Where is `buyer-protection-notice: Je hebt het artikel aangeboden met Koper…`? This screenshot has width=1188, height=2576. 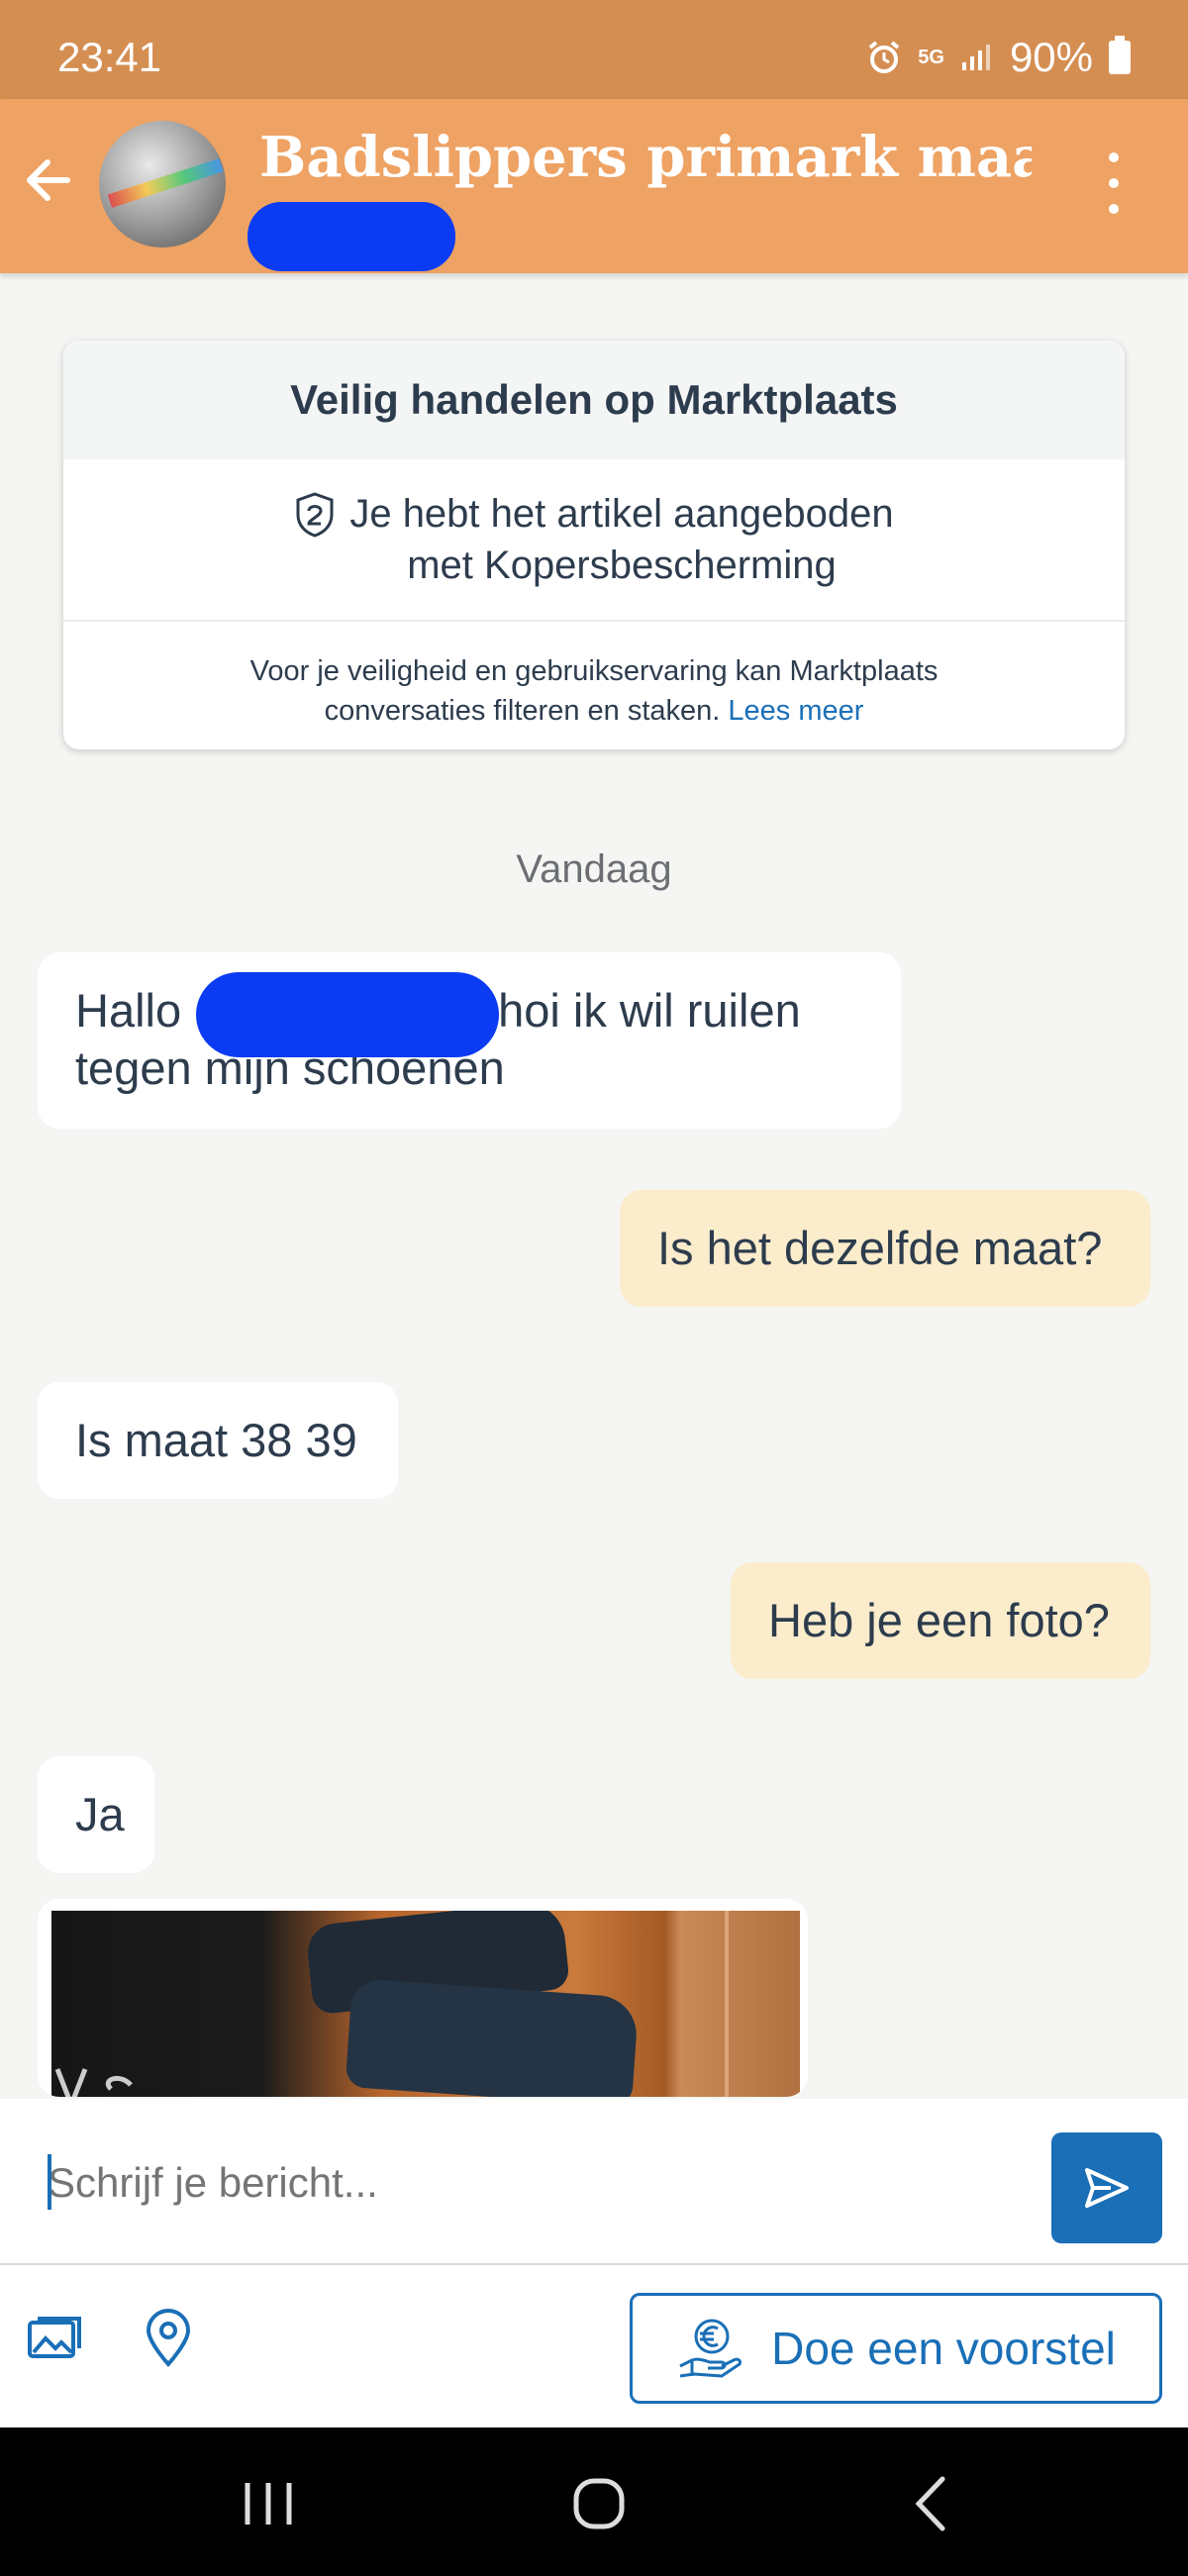
buyer-protection-notice: Je hebt het artikel aangeboden met Koper… is located at coordinates (594, 541).